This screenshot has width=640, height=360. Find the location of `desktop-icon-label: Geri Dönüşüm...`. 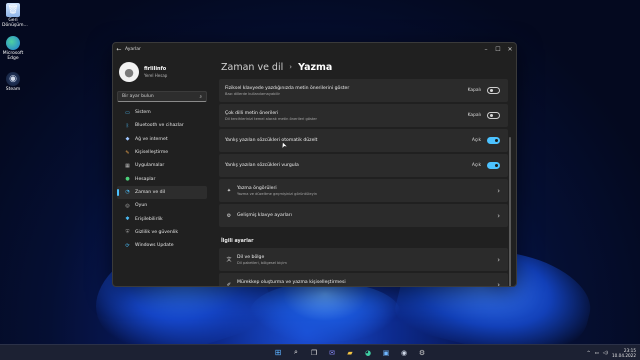

desktop-icon-label: Geri Dönüşüm... is located at coordinates (15, 23).